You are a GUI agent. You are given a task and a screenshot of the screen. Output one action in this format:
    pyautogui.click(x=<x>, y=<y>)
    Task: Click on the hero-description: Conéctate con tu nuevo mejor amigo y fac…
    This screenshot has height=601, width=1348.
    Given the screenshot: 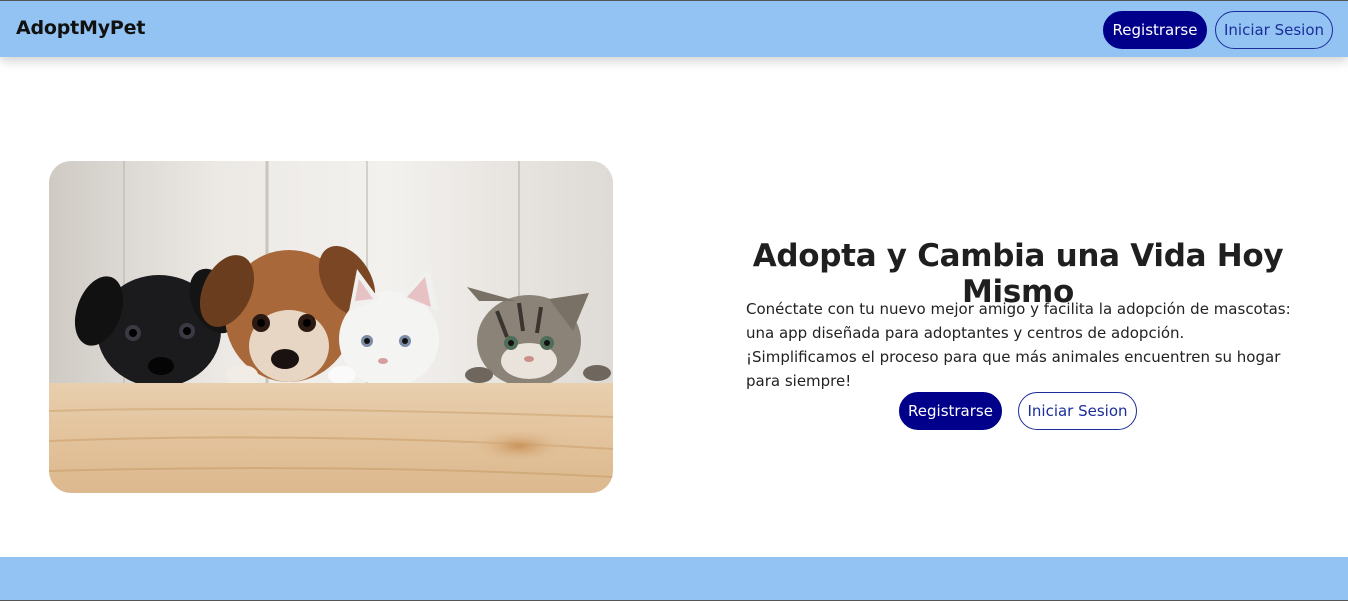 What is the action you would take?
    pyautogui.click(x=1018, y=345)
    